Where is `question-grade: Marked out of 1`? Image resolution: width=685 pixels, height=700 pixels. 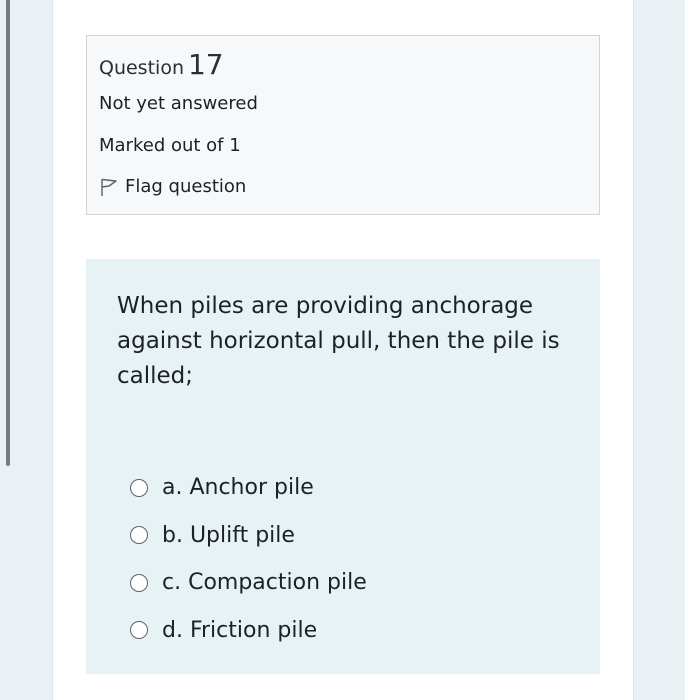
question-grade: Marked out of 1 is located at coordinates (170, 145).